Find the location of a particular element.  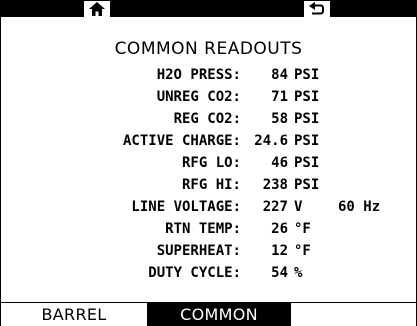

readout-row-line-voltage: LINE VOLTAGE: 227 V 60 Hz is located at coordinates (208, 207).